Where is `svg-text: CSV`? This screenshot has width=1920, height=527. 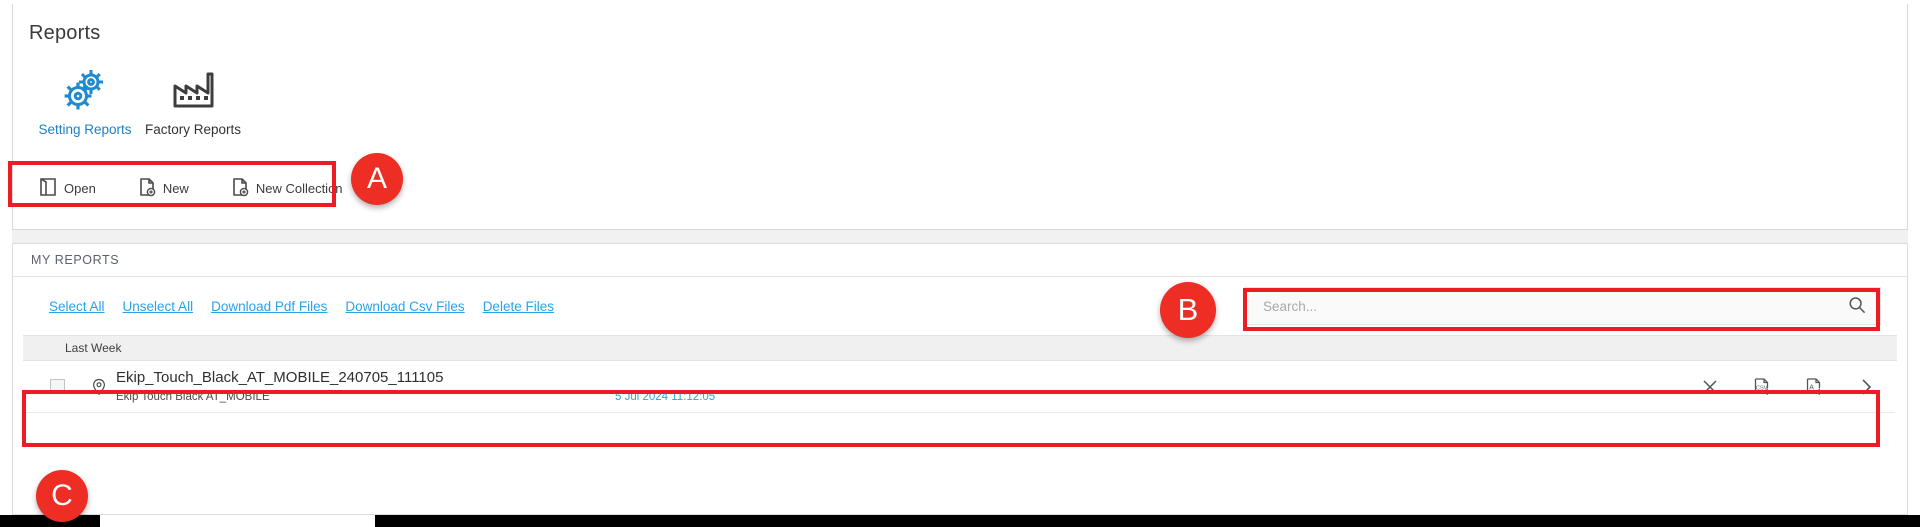 svg-text: CSV is located at coordinates (1762, 389).